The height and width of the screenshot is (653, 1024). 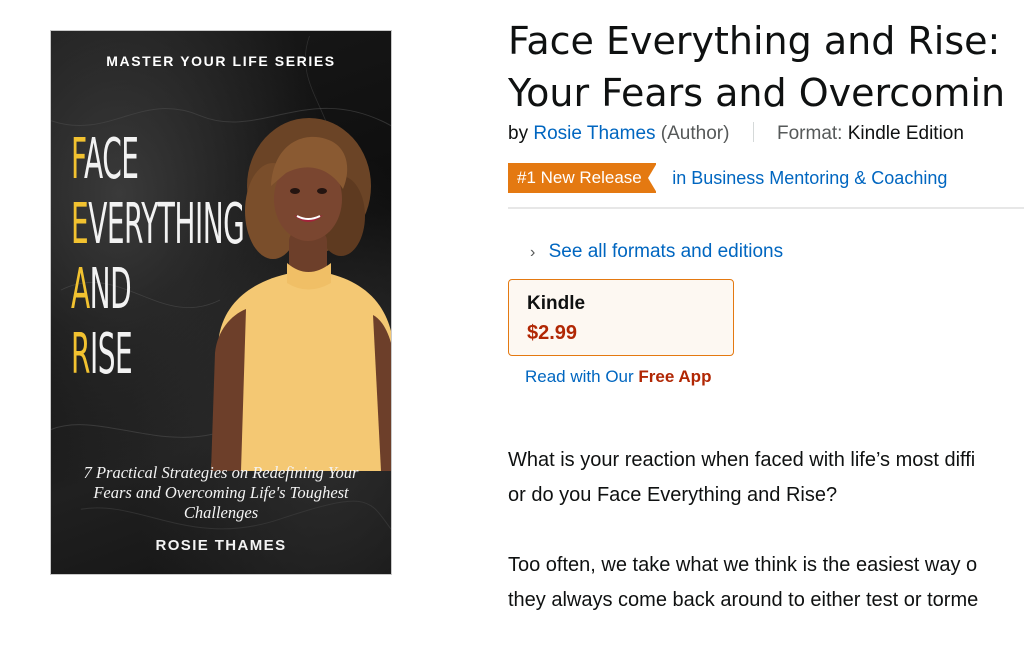 What do you see at coordinates (753, 132) in the screenshot?
I see `byline-divider` at bounding box center [753, 132].